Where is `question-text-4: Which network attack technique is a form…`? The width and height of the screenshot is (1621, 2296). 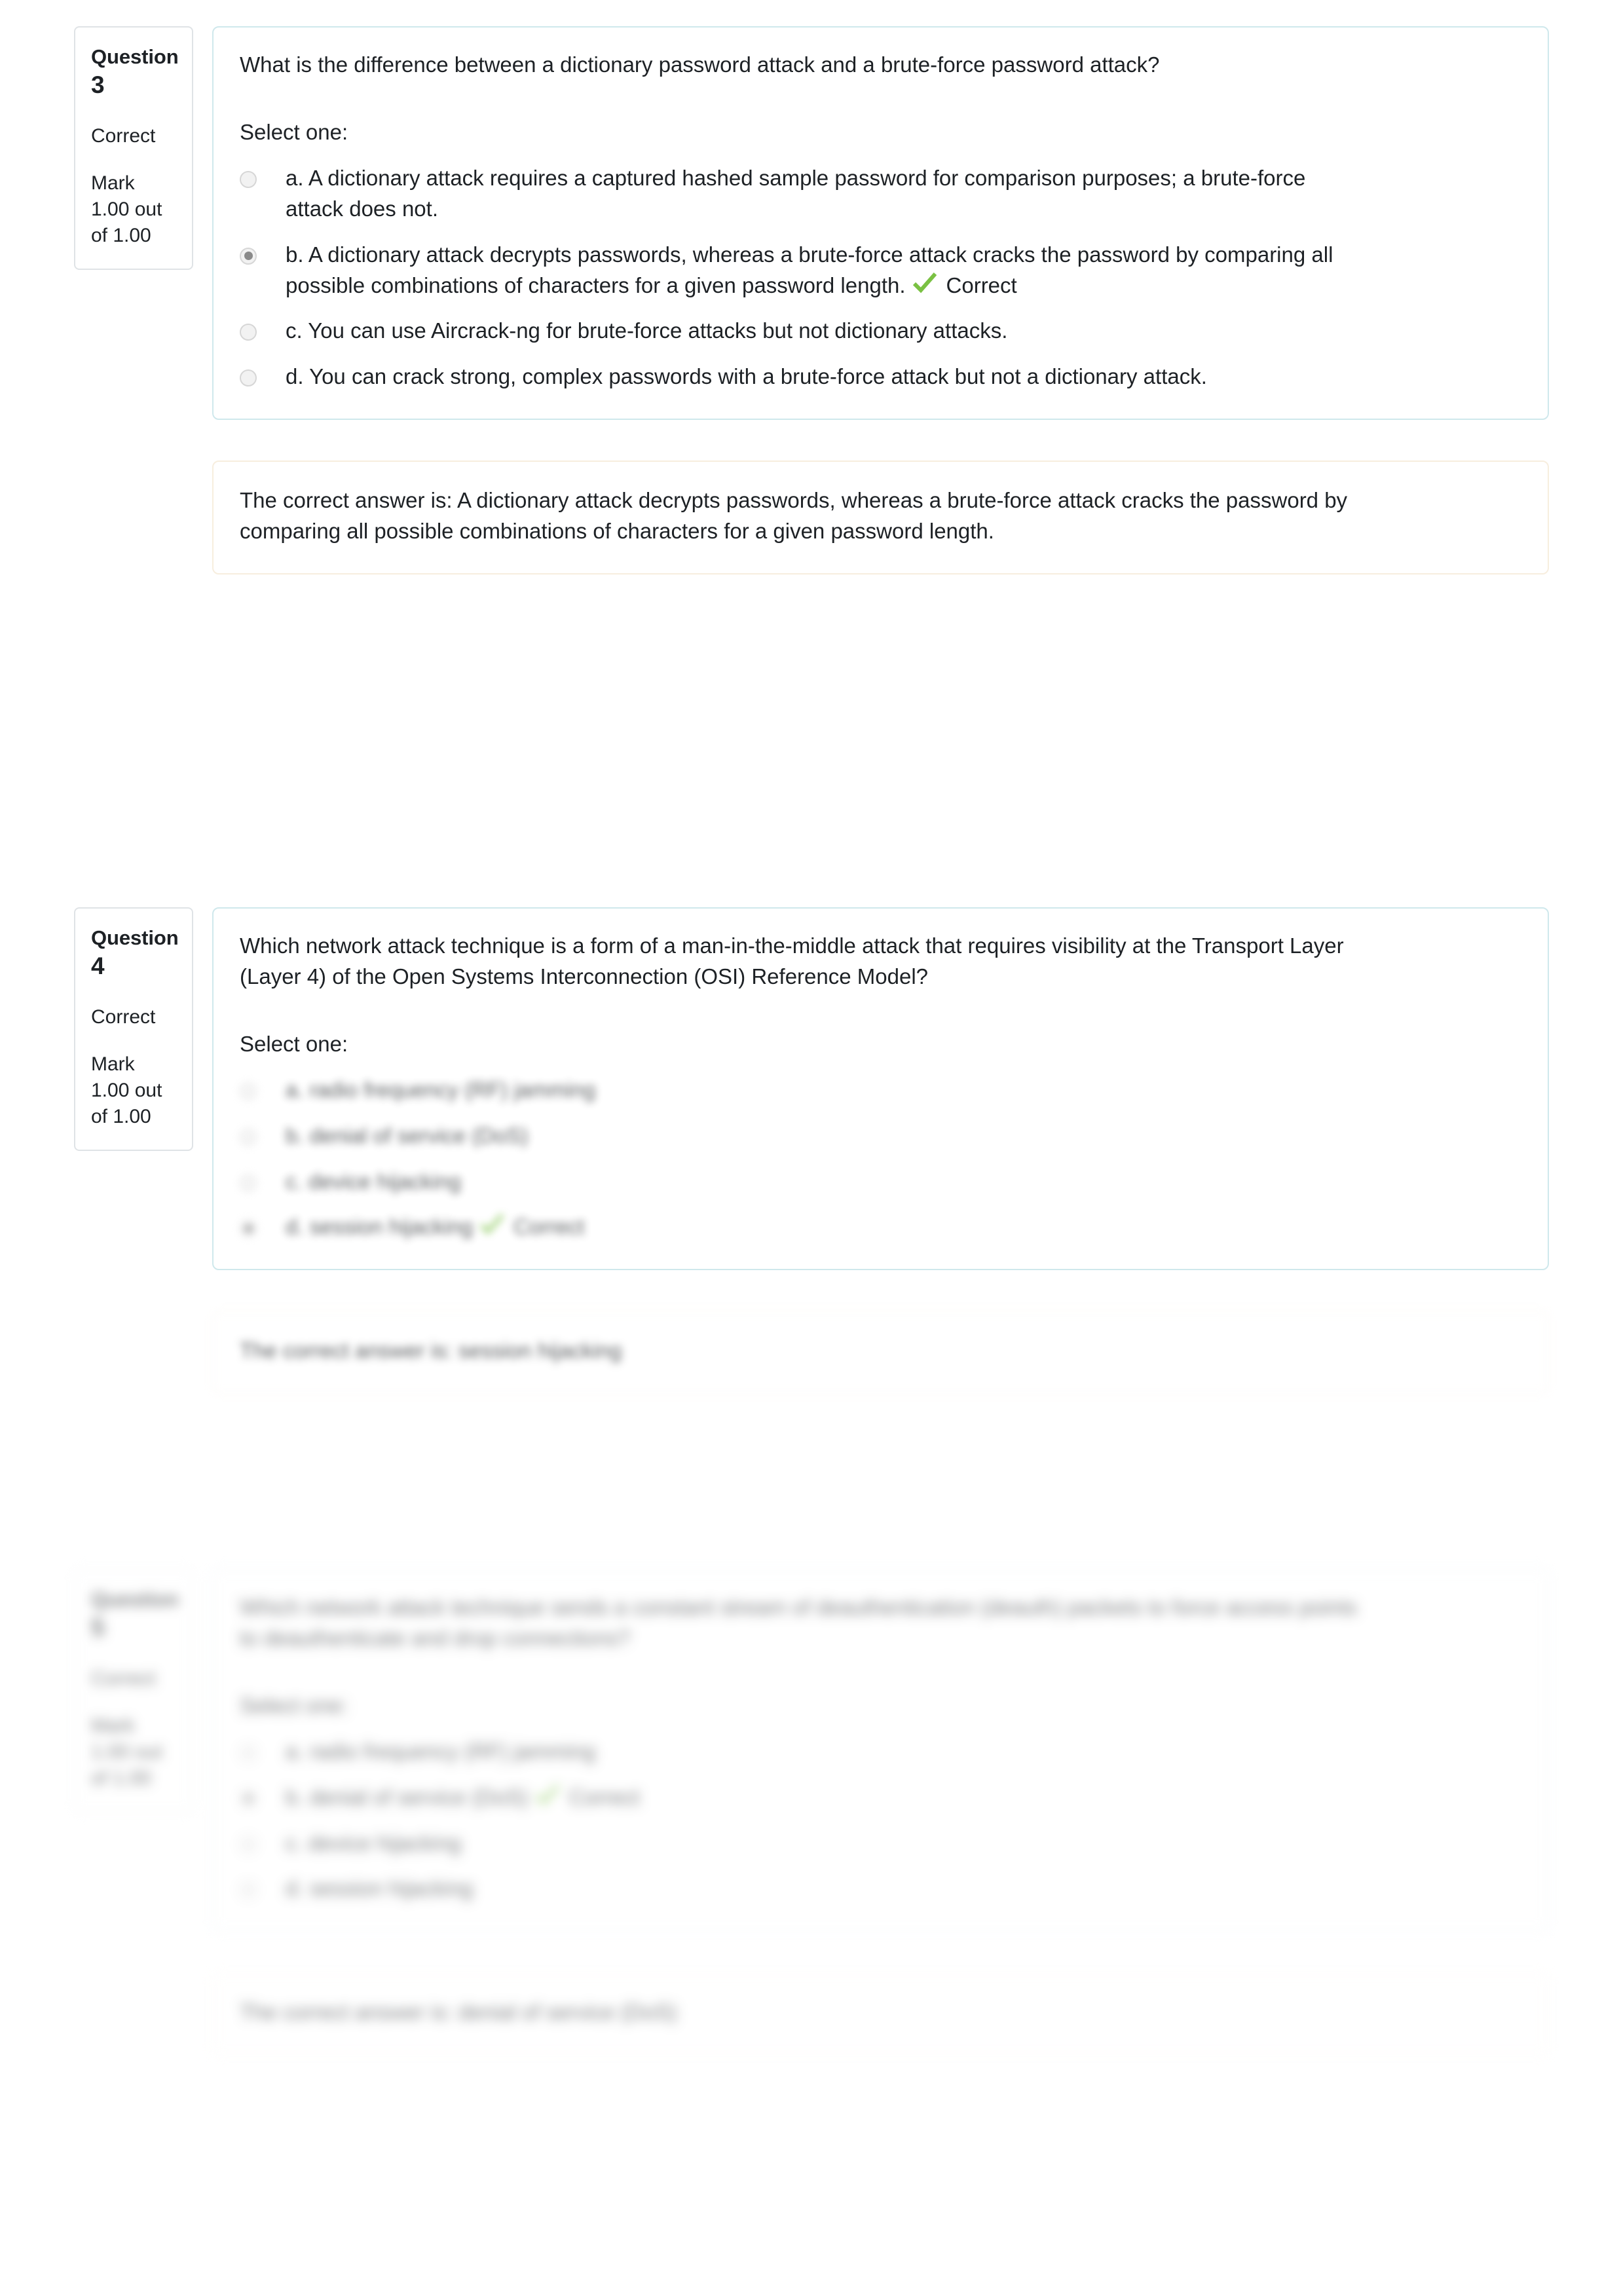 question-text-4: Which network attack technique is a form… is located at coordinates (792, 960).